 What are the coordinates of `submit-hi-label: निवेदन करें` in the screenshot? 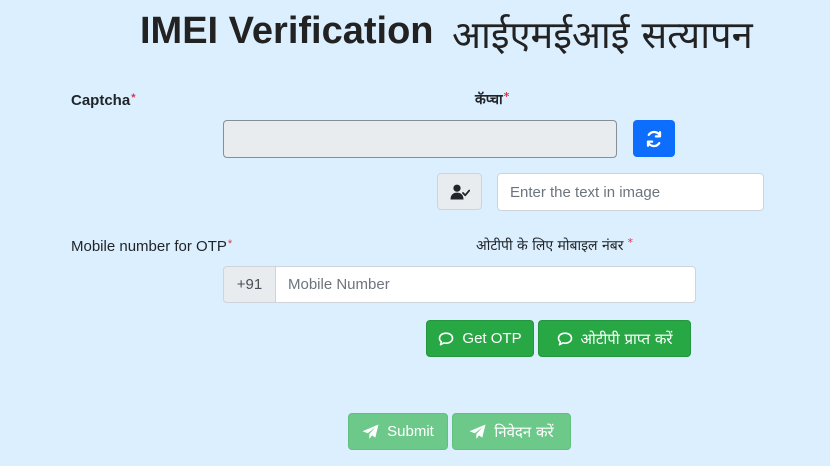 It's located at (524, 431).